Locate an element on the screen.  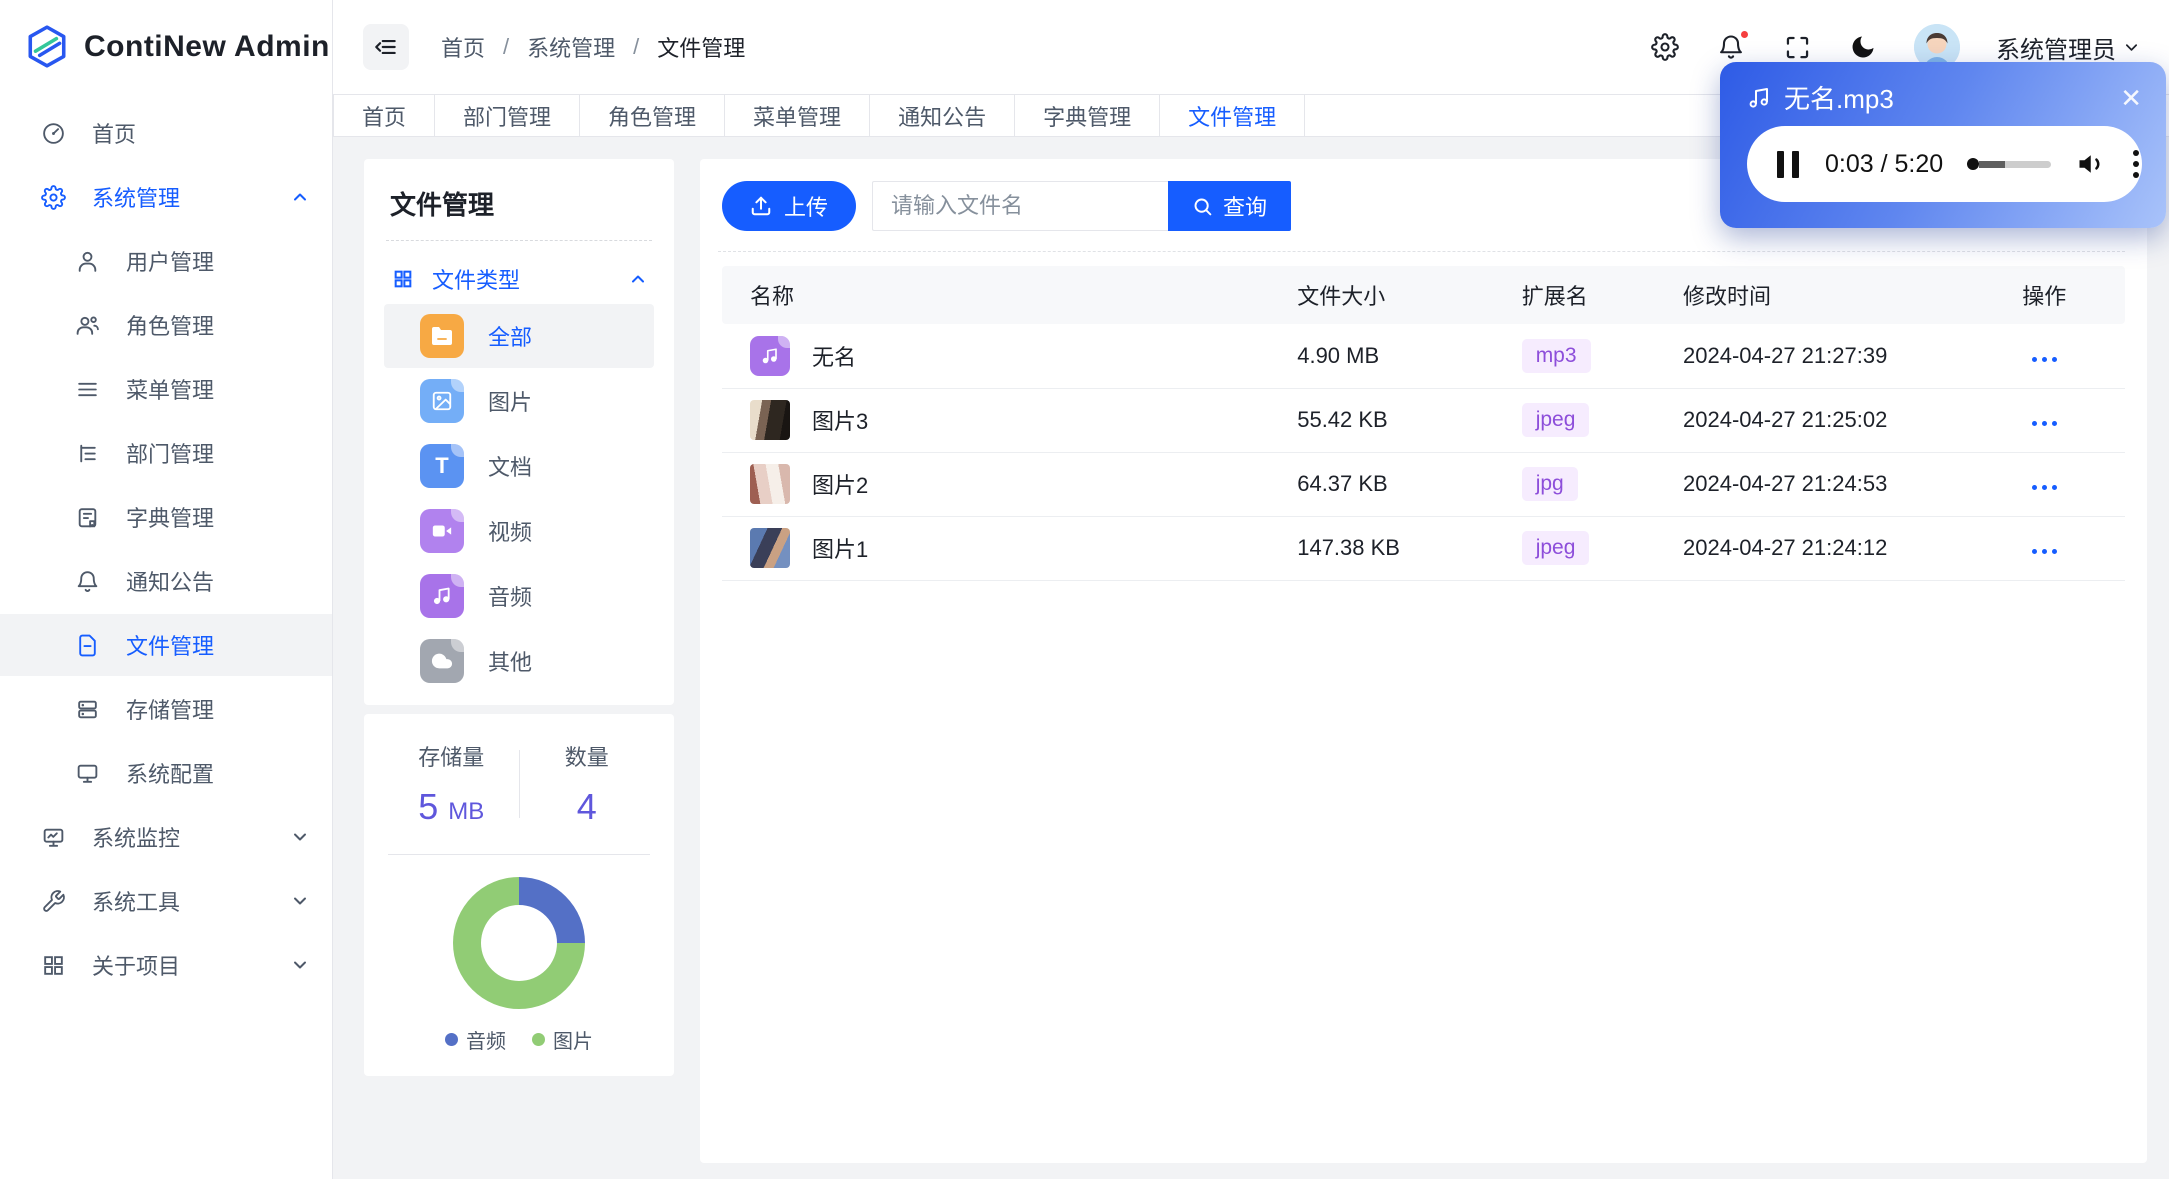
breadcrumb: 首页 / 系统管理 / 文件管理 is located at coordinates (593, 47).